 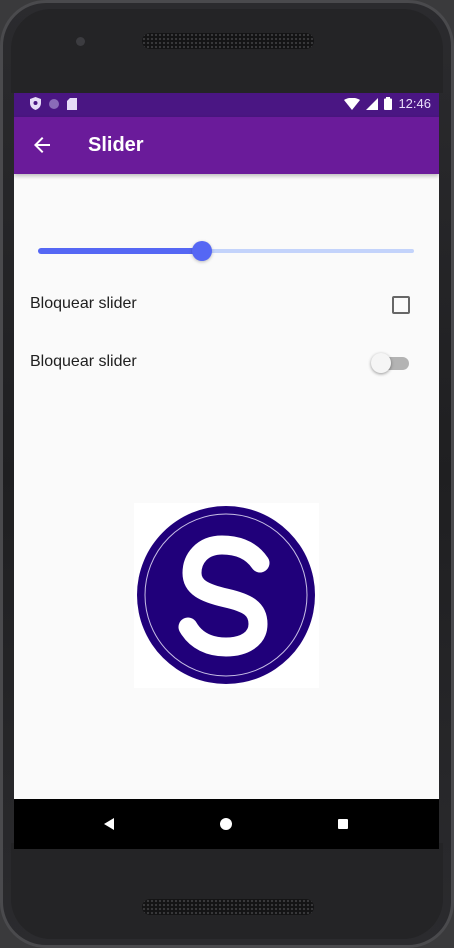 What do you see at coordinates (388, 103) in the screenshot?
I see `battery-icon` at bounding box center [388, 103].